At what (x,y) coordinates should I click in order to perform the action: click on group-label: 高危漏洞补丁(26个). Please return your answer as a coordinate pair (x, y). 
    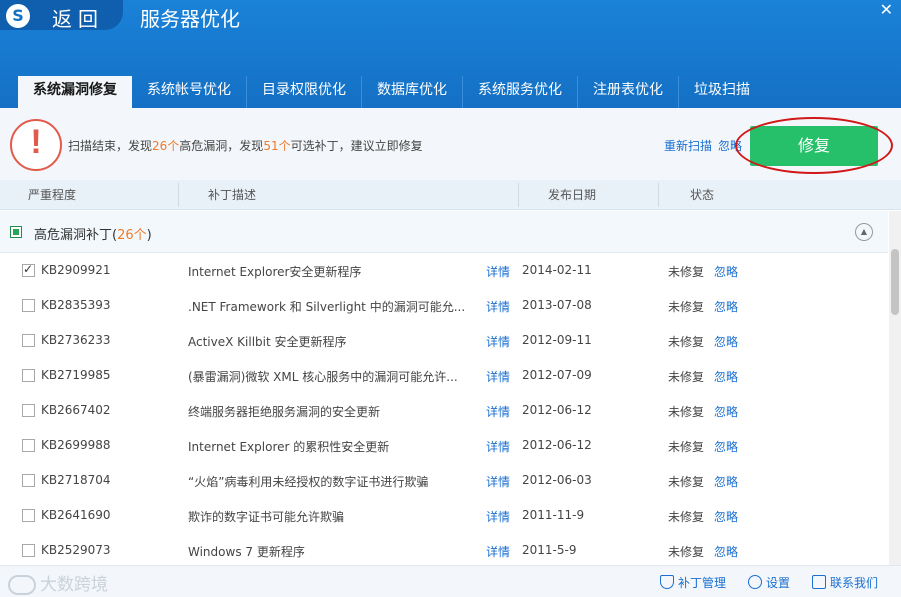
    Looking at the image, I should click on (93, 233).